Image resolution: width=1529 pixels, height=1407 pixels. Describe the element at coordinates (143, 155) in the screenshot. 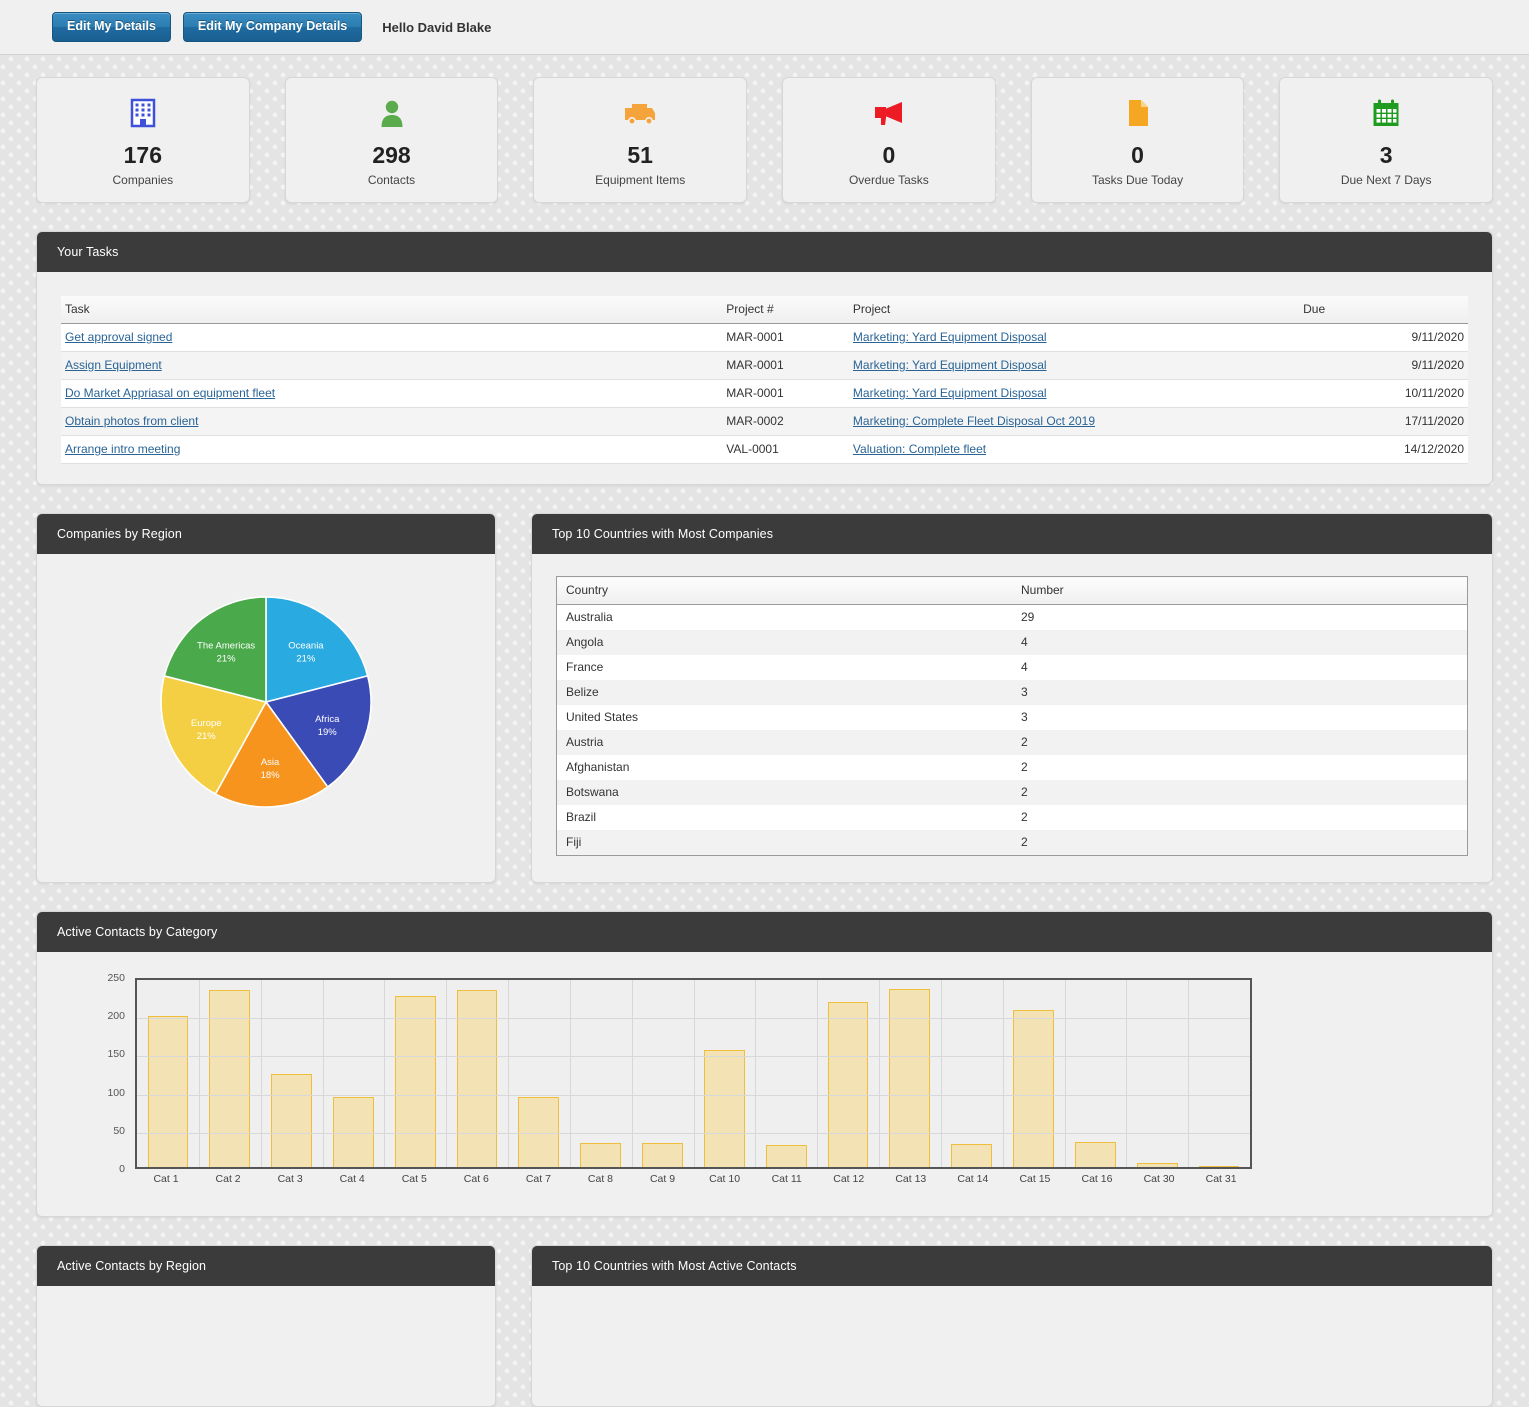

I see `stat-value: 176` at that location.